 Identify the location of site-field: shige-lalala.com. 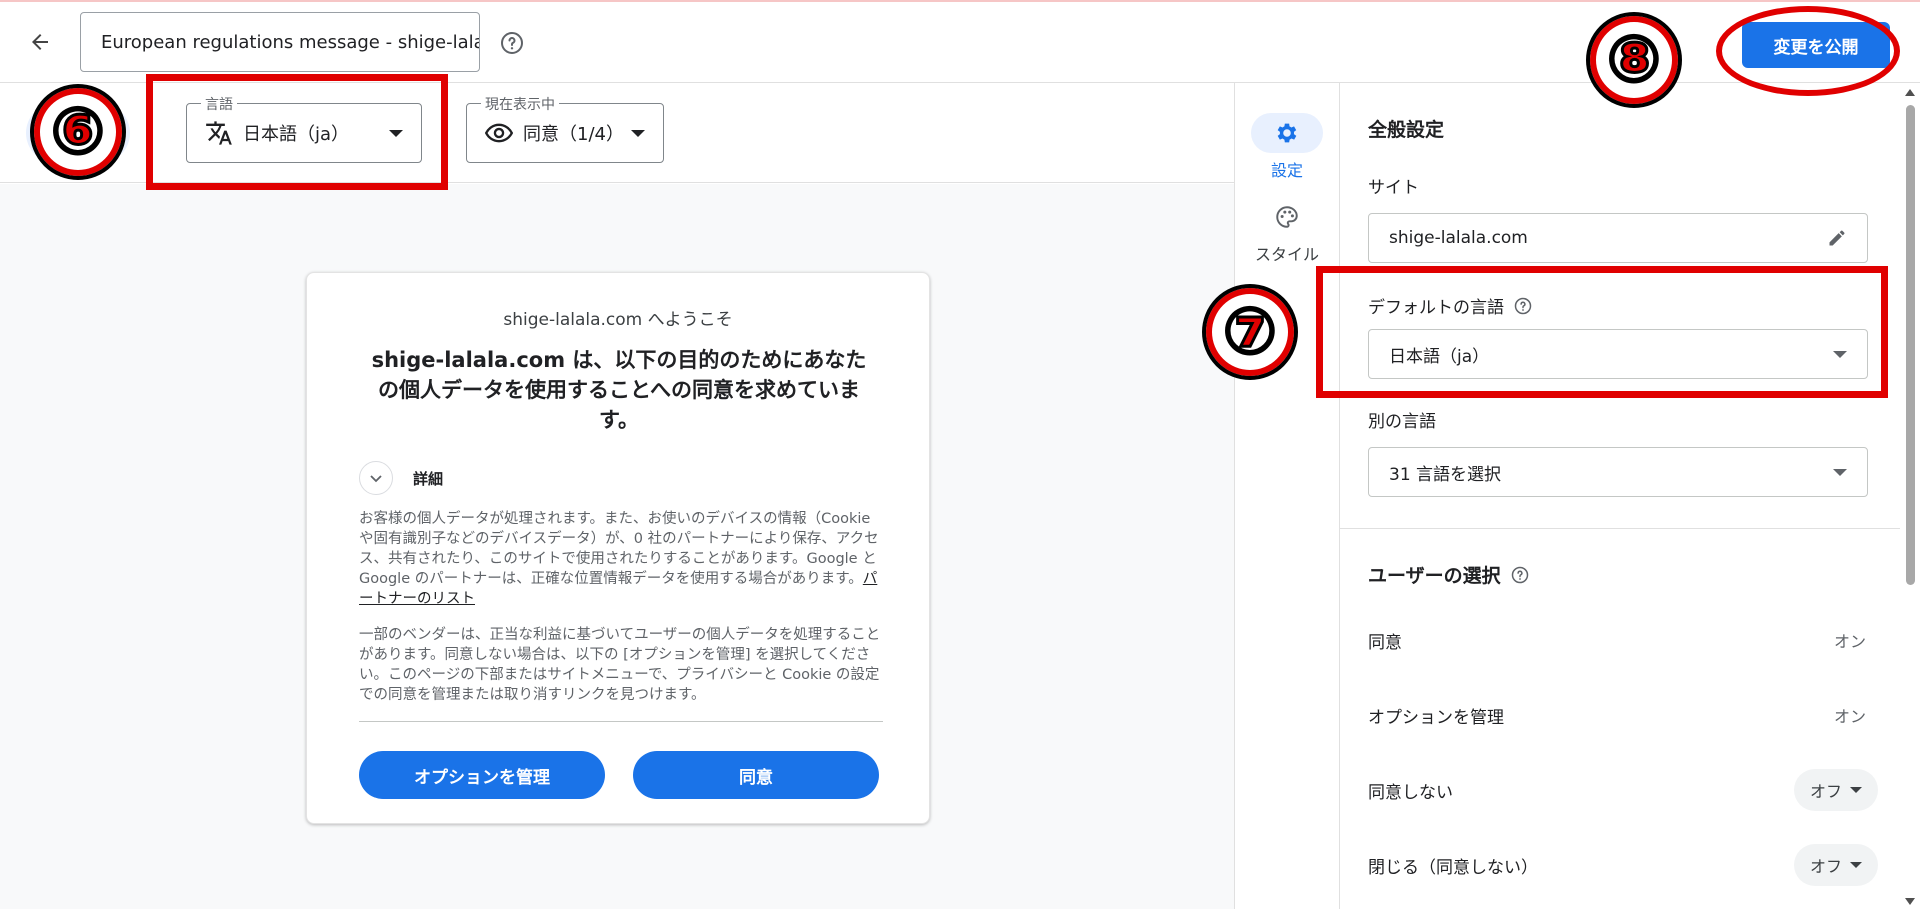
(1618, 238).